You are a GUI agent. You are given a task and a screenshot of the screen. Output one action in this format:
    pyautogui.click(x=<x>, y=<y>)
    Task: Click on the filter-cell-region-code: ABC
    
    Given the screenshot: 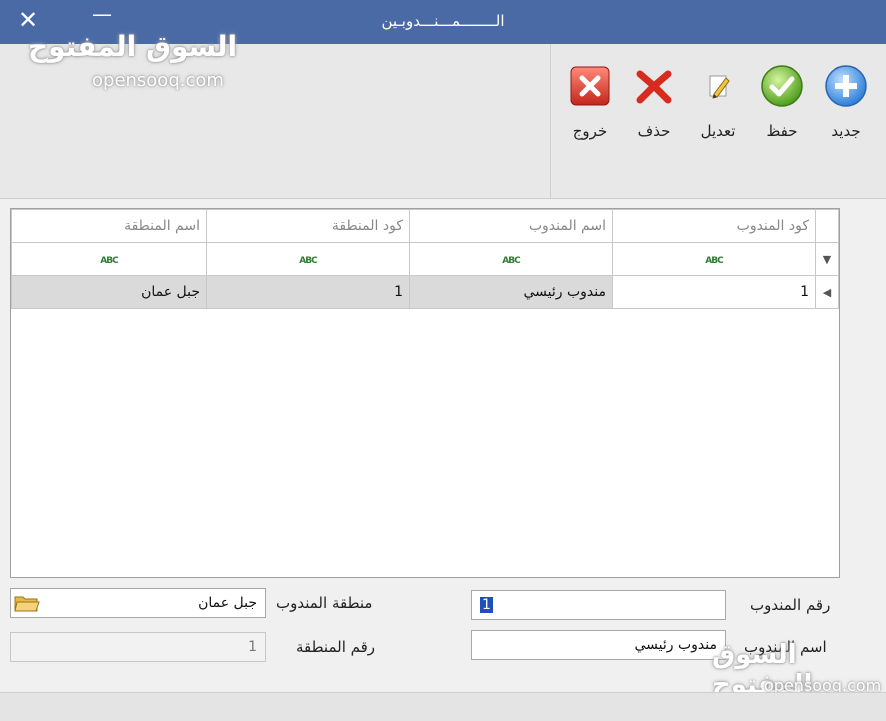 What is the action you would take?
    pyautogui.click(x=308, y=259)
    